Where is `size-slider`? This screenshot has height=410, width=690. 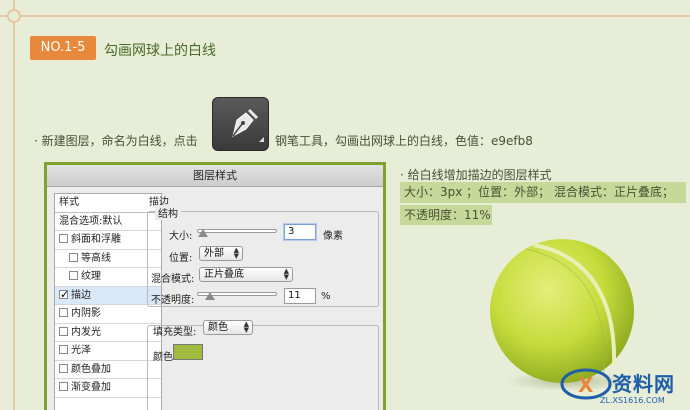 size-slider is located at coordinates (237, 231).